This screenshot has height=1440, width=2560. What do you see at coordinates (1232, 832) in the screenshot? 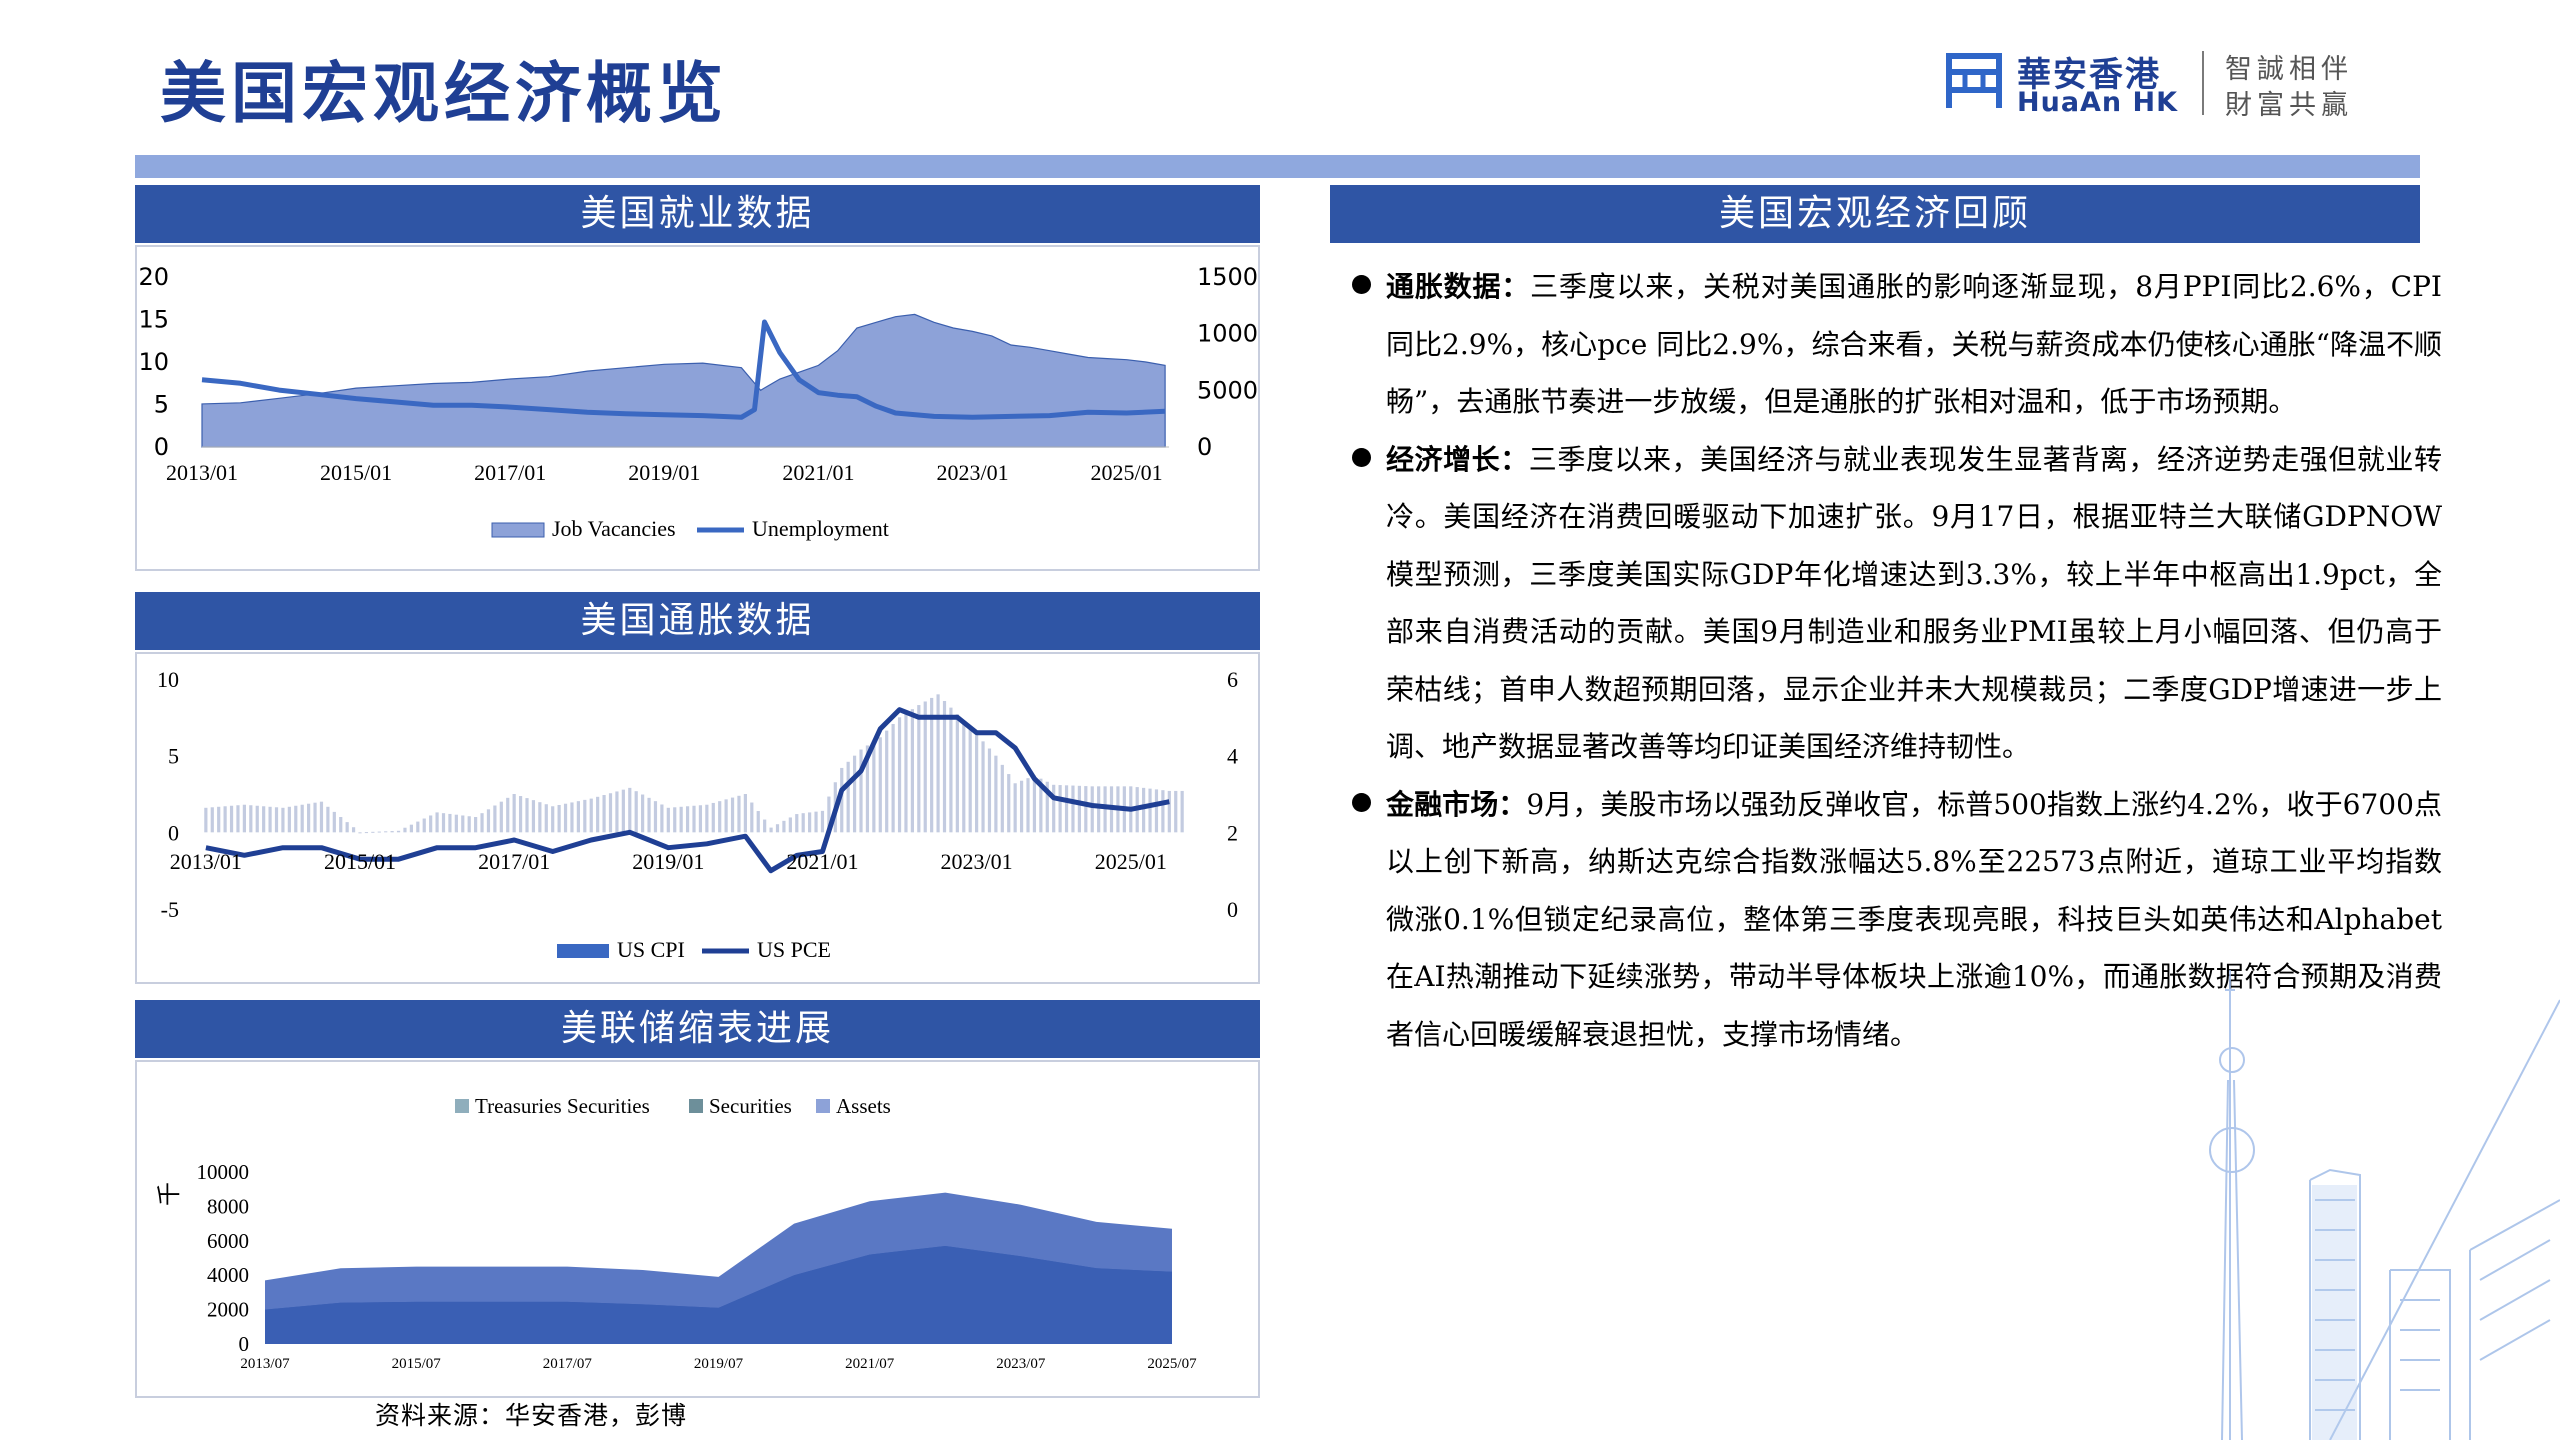
I see `right-axis-tick-label: 2` at bounding box center [1232, 832].